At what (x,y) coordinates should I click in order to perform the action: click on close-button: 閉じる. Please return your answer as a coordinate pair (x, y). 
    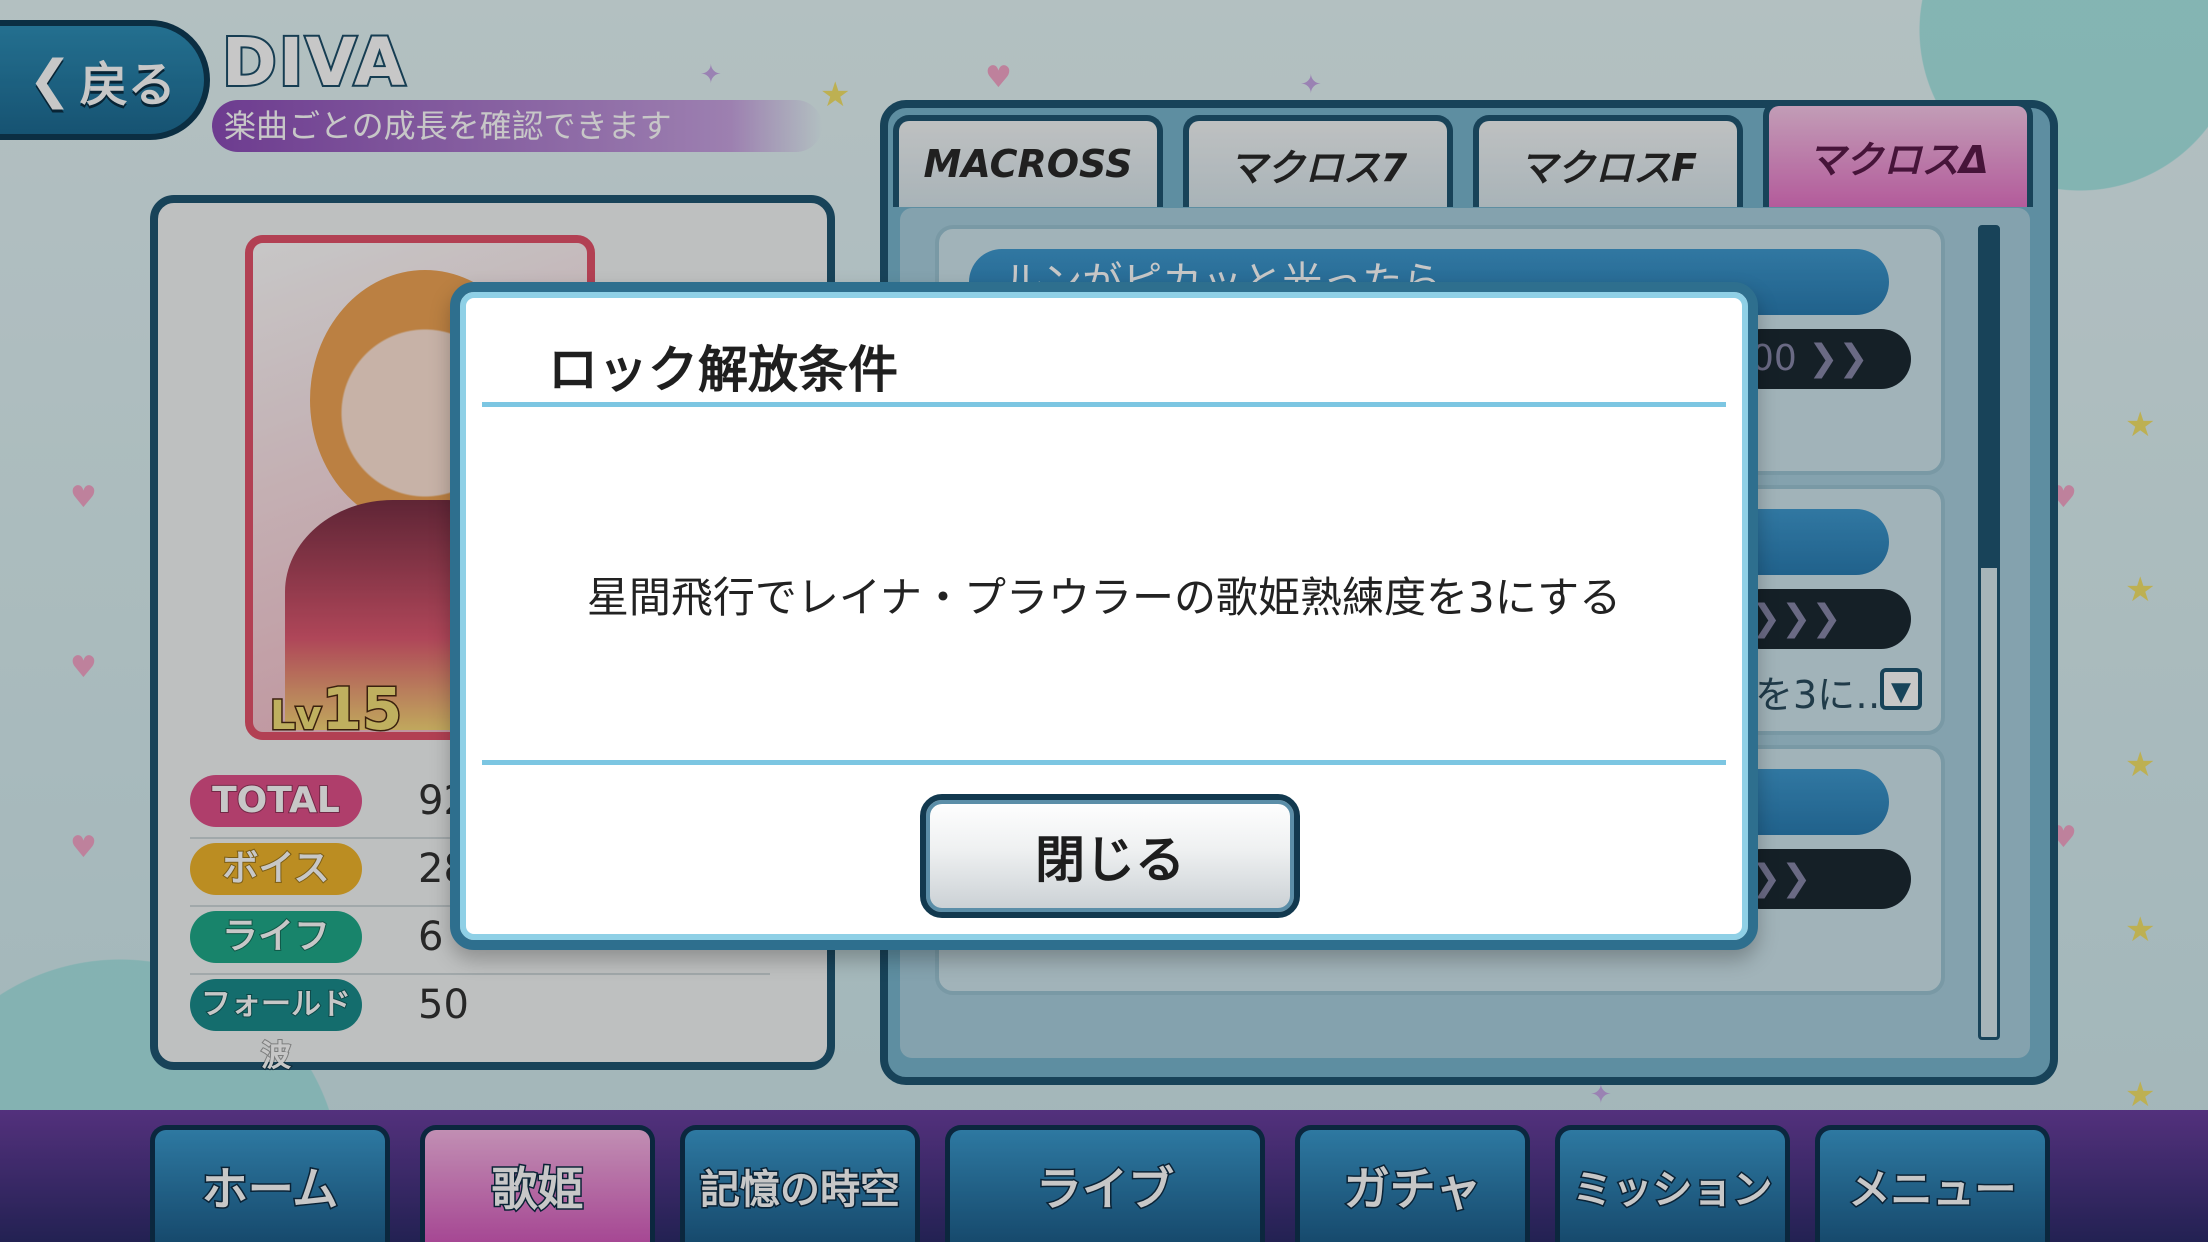
    Looking at the image, I should click on (1110, 856).